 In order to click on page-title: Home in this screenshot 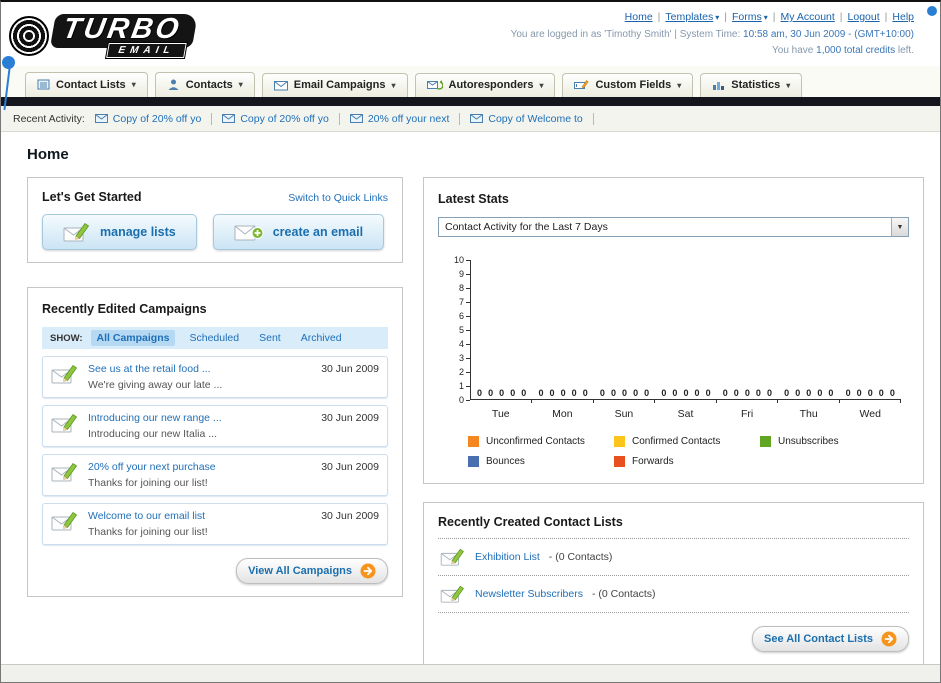, I will do `click(48, 154)`.